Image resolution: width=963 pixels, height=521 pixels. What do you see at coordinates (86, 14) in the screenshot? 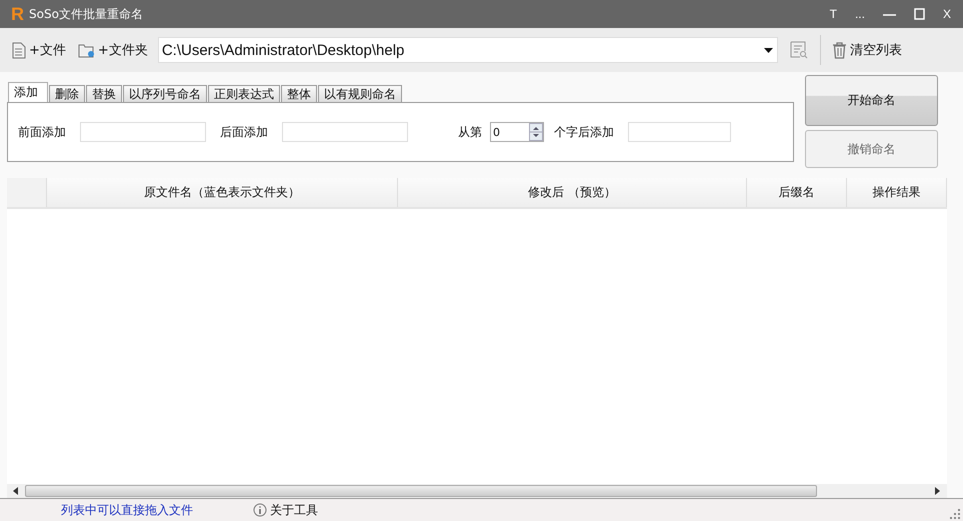
I see `window-title: SoSo文件批量重命名` at bounding box center [86, 14].